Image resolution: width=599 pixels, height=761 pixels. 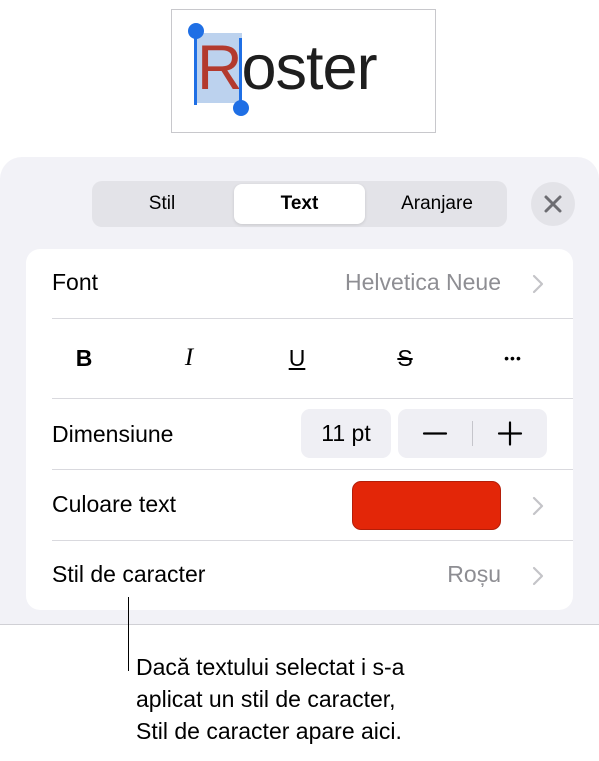 I want to click on plus-icon, so click(x=510, y=433).